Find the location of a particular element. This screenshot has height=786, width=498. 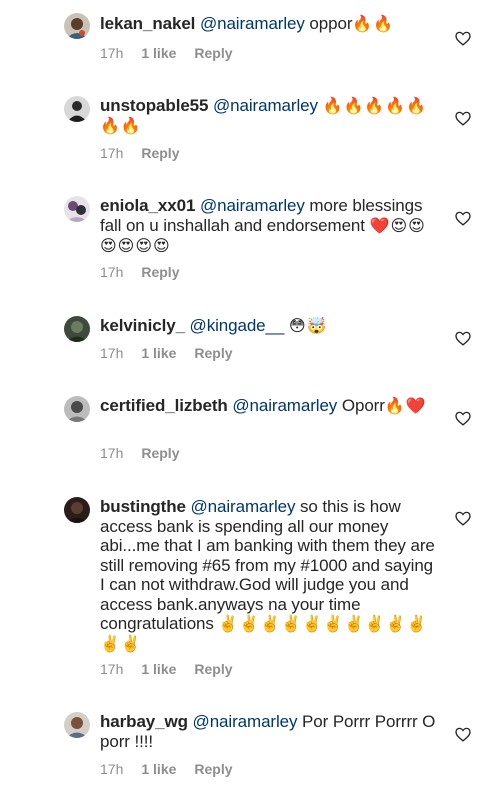

comment-body: Oporr is located at coordinates (361, 405).